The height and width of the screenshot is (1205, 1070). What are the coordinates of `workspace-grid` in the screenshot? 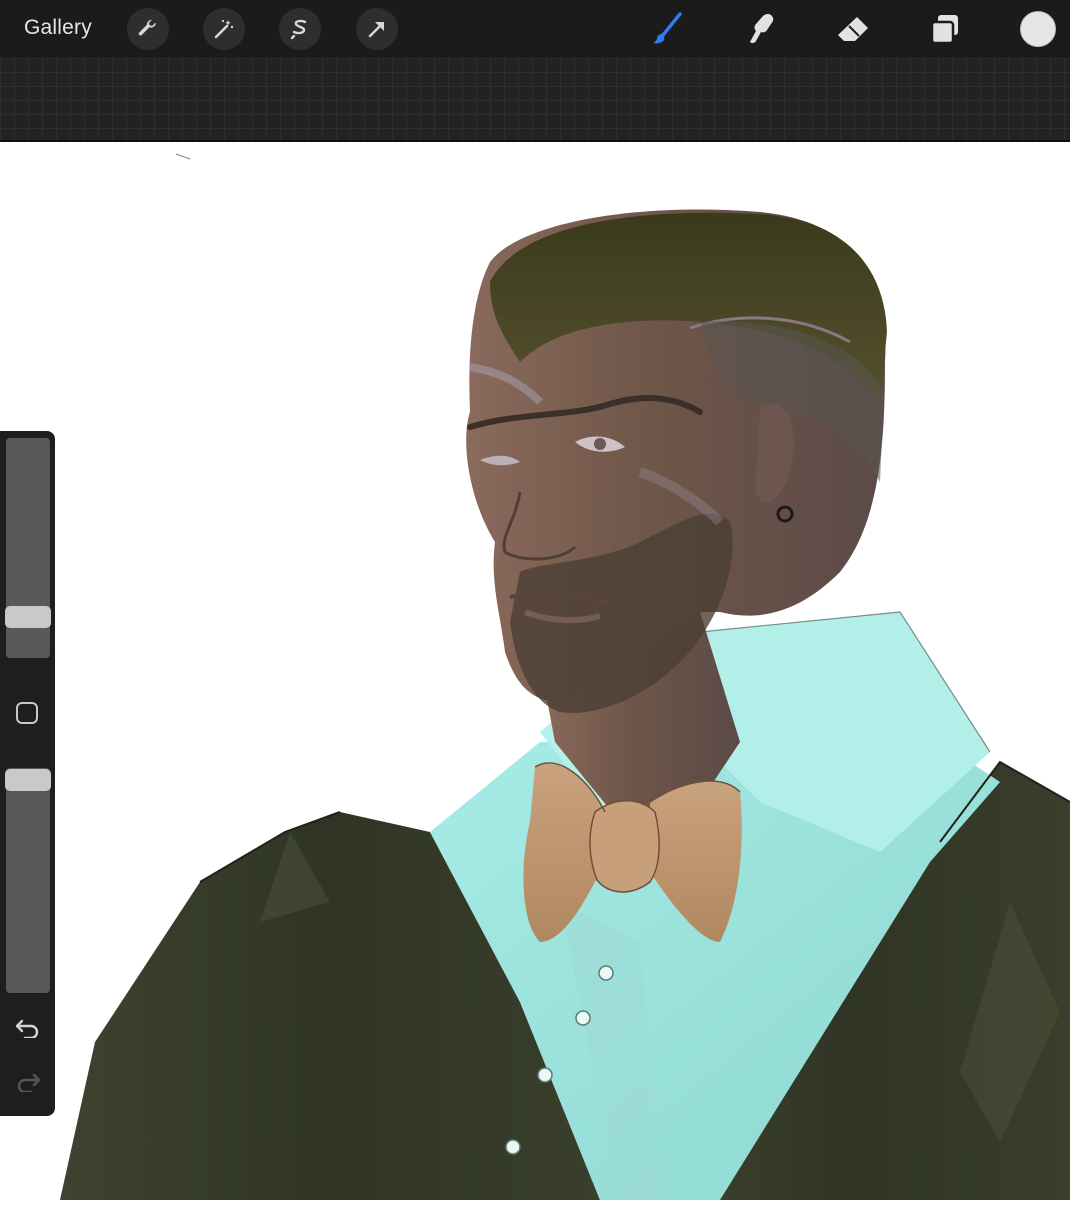 It's located at (535, 99).